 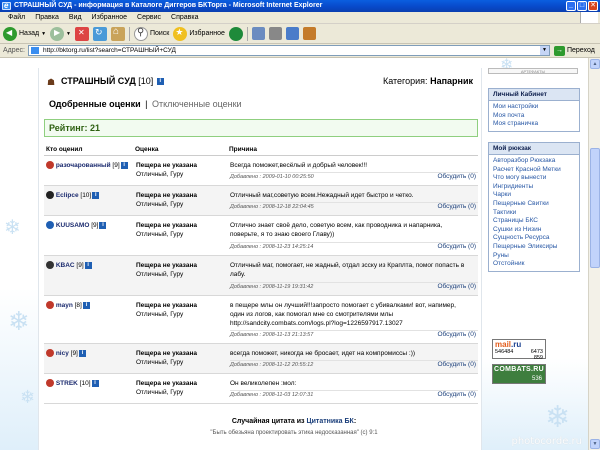 What do you see at coordinates (95, 104) in the screenshot?
I see `tab-approved: Одобренные оценки` at bounding box center [95, 104].